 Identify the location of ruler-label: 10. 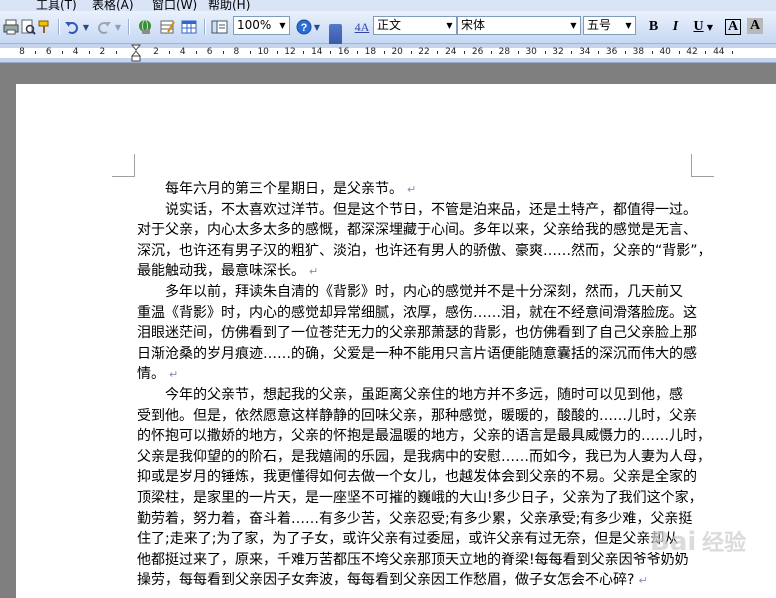
(263, 52).